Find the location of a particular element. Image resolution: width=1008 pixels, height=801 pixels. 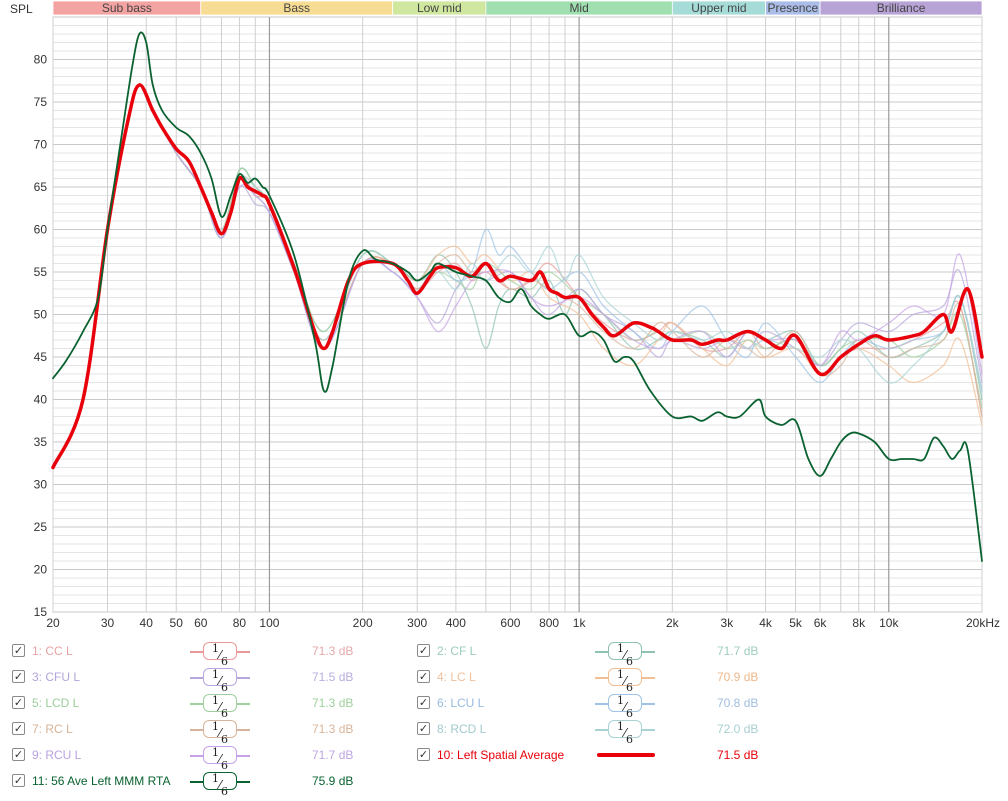

legend-label: 3: CFU L is located at coordinates (56, 677).